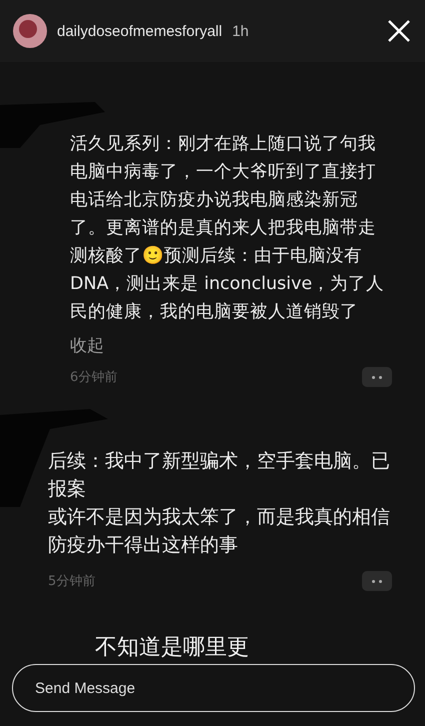  What do you see at coordinates (72, 581) in the screenshot?
I see `comment-time: 5分钟前` at bounding box center [72, 581].